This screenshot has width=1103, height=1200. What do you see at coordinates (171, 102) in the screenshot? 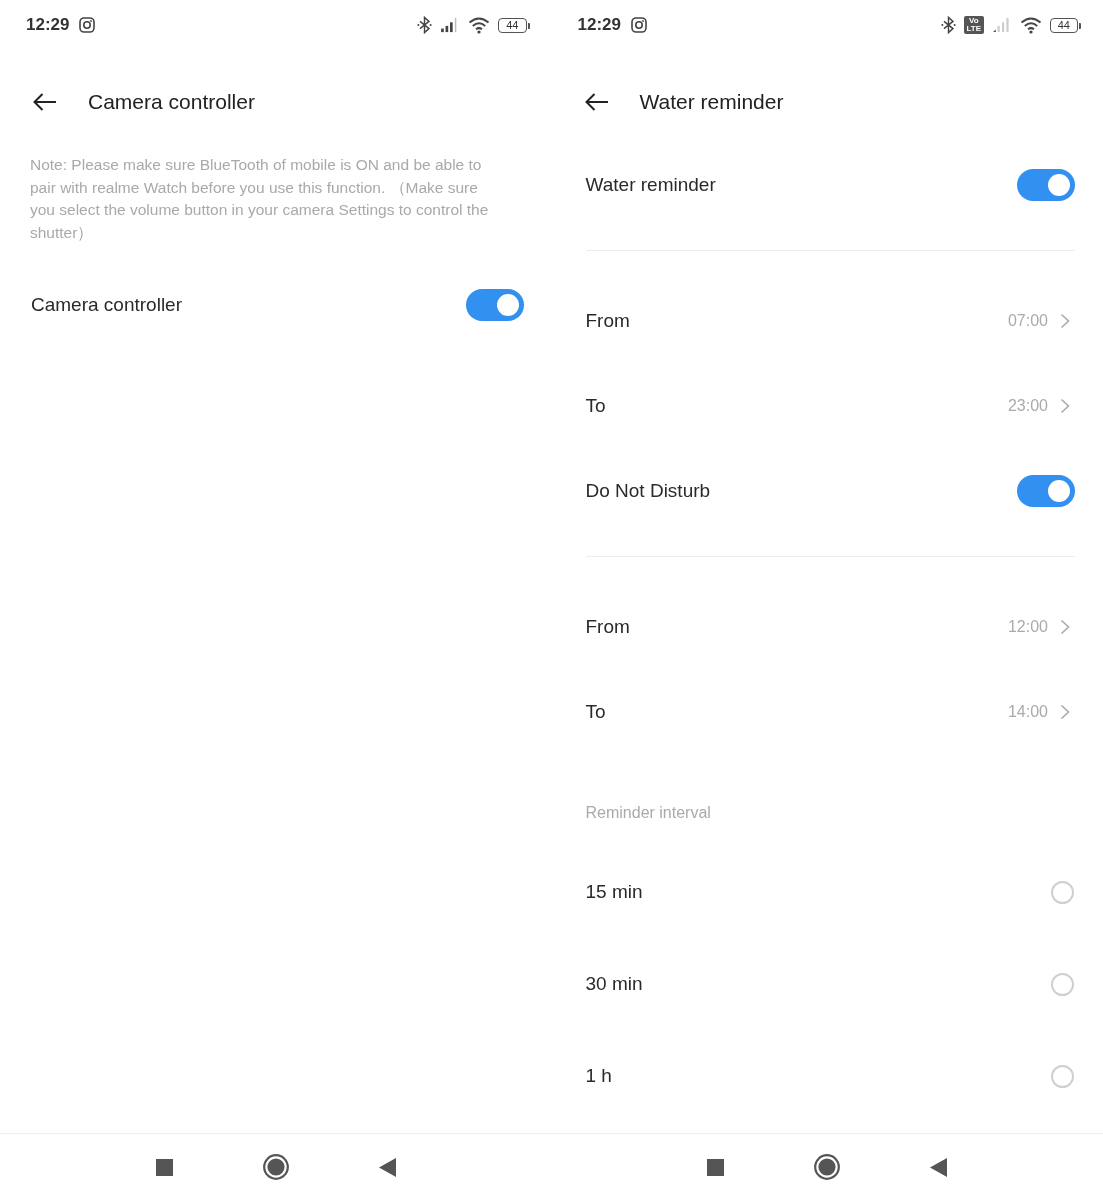
I see `page-title: Camera controller` at bounding box center [171, 102].